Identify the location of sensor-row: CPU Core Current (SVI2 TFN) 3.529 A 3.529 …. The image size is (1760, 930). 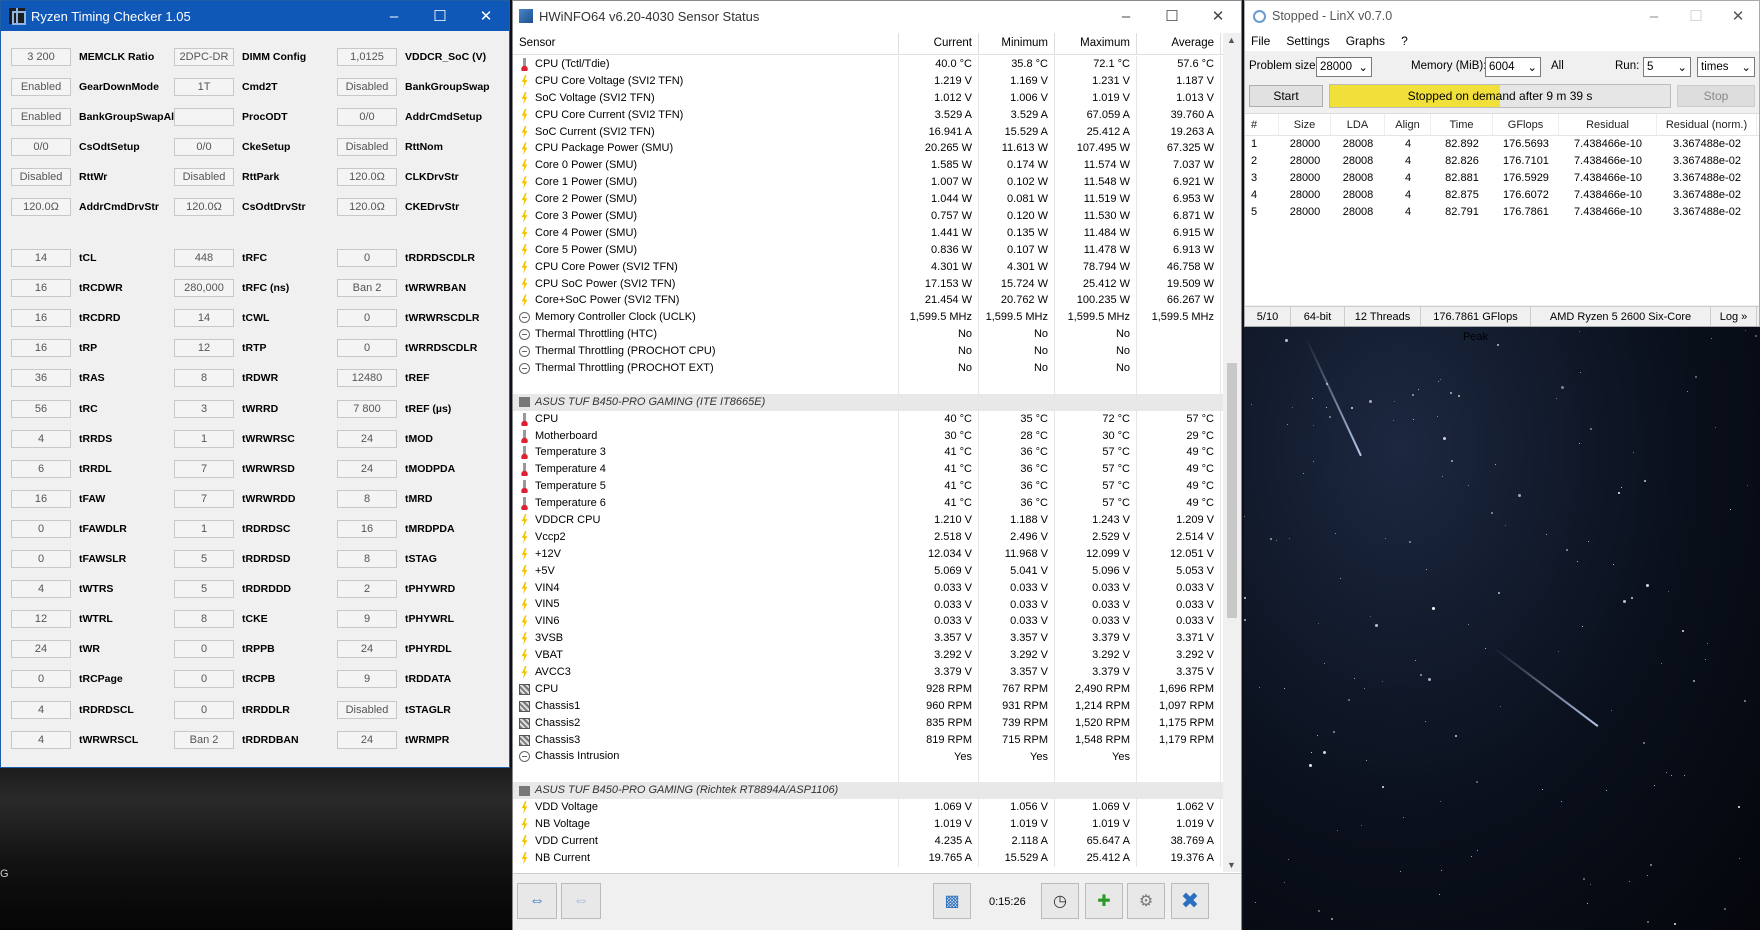
(868, 115).